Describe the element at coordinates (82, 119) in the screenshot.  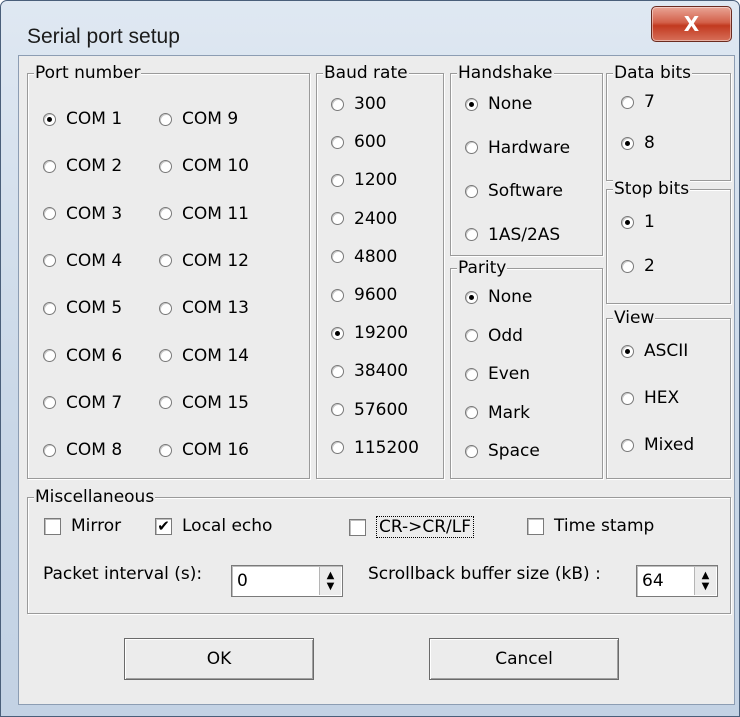
I see `port-option-com-1: COM 1` at that location.